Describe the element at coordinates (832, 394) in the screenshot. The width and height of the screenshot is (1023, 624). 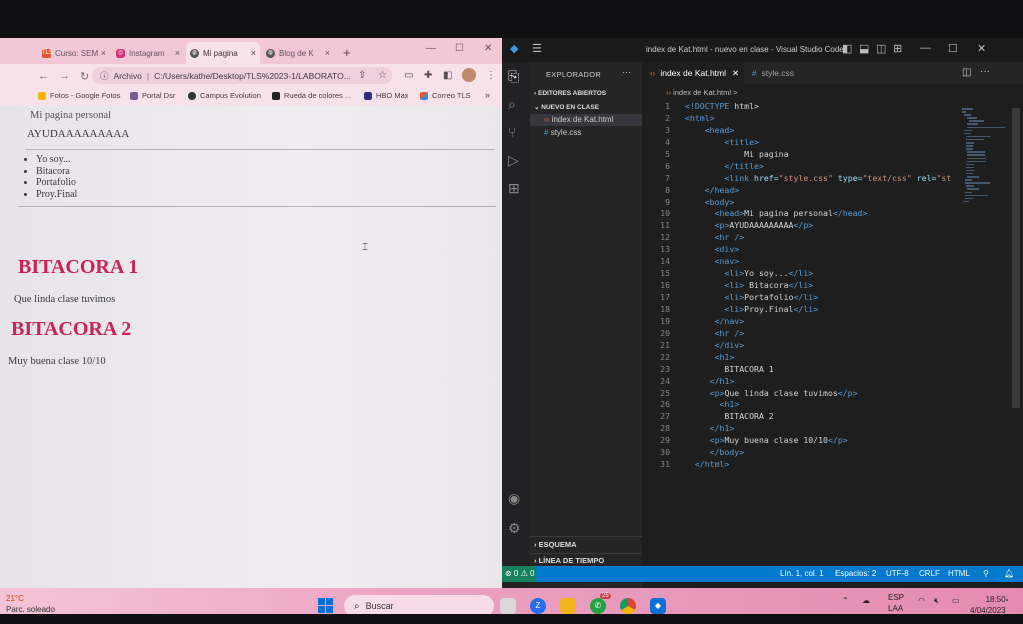
I see `code-line: 25 <p>Que linda clase tuvimos</p>` at that location.